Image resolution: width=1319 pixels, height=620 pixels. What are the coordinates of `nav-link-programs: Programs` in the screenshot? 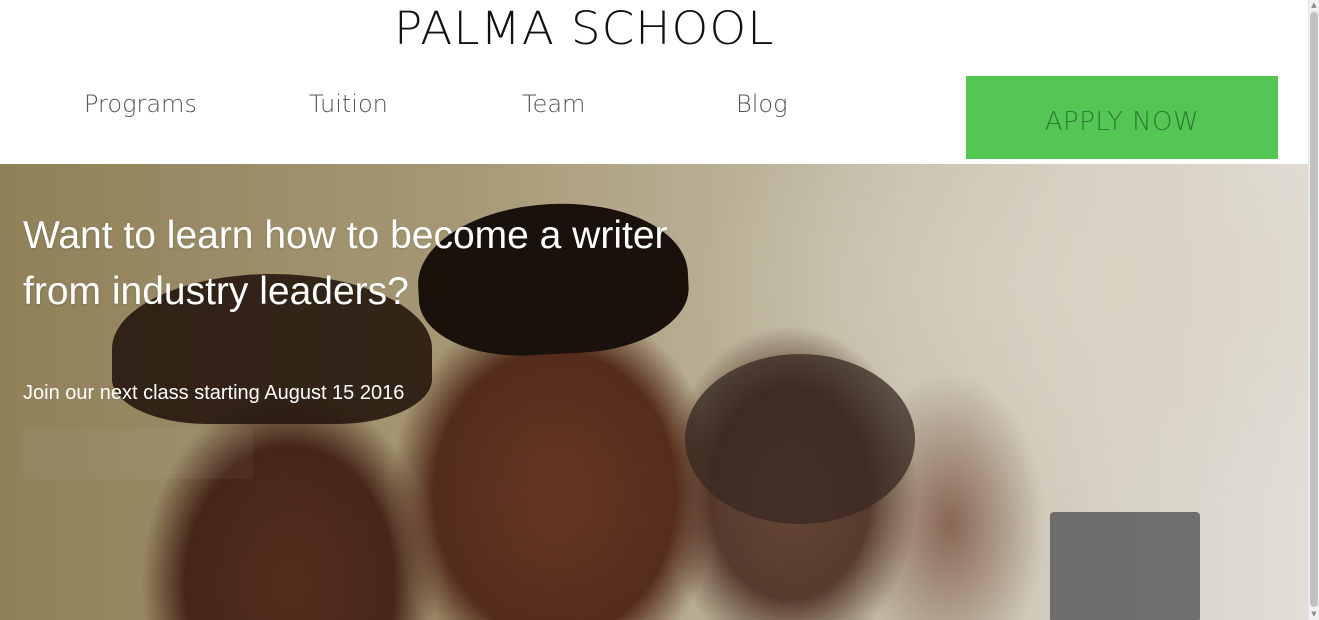 It's located at (140, 104).